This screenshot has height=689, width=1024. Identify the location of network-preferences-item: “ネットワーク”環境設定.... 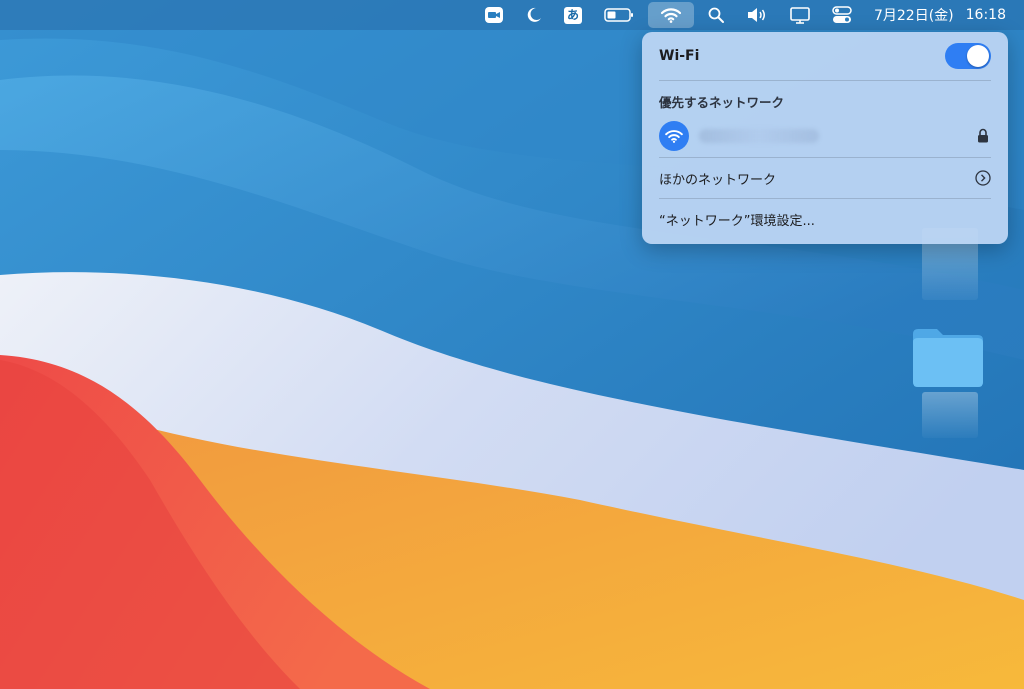
(825, 219).